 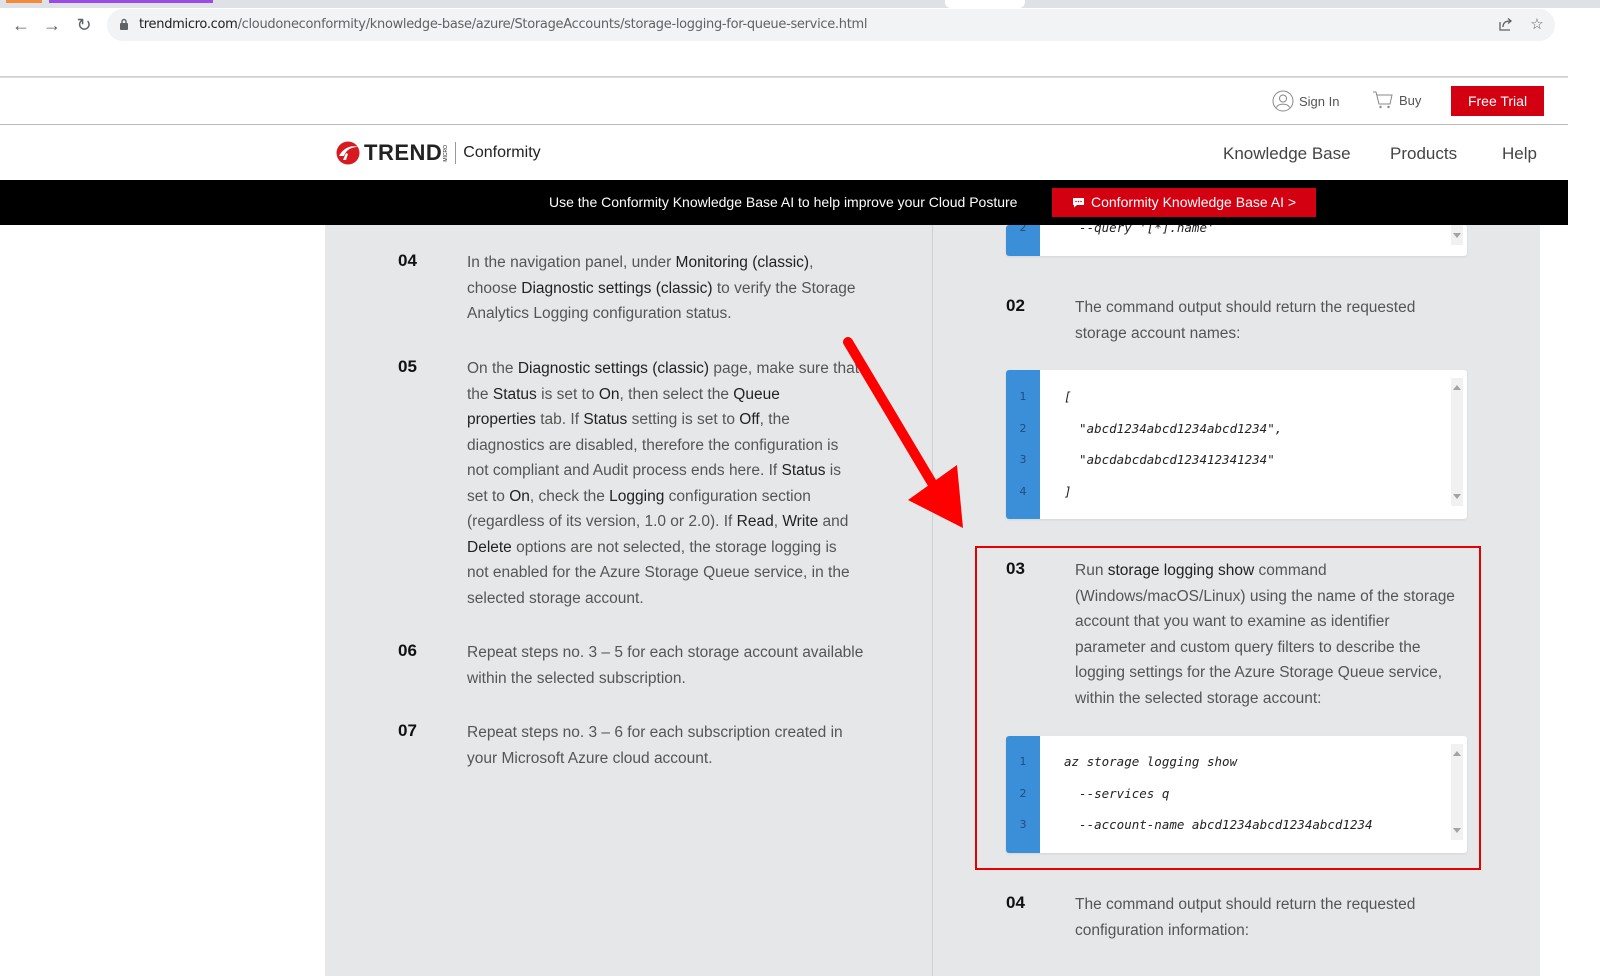 What do you see at coordinates (567, 394) in the screenshot?
I see `text-segment: is set to` at bounding box center [567, 394].